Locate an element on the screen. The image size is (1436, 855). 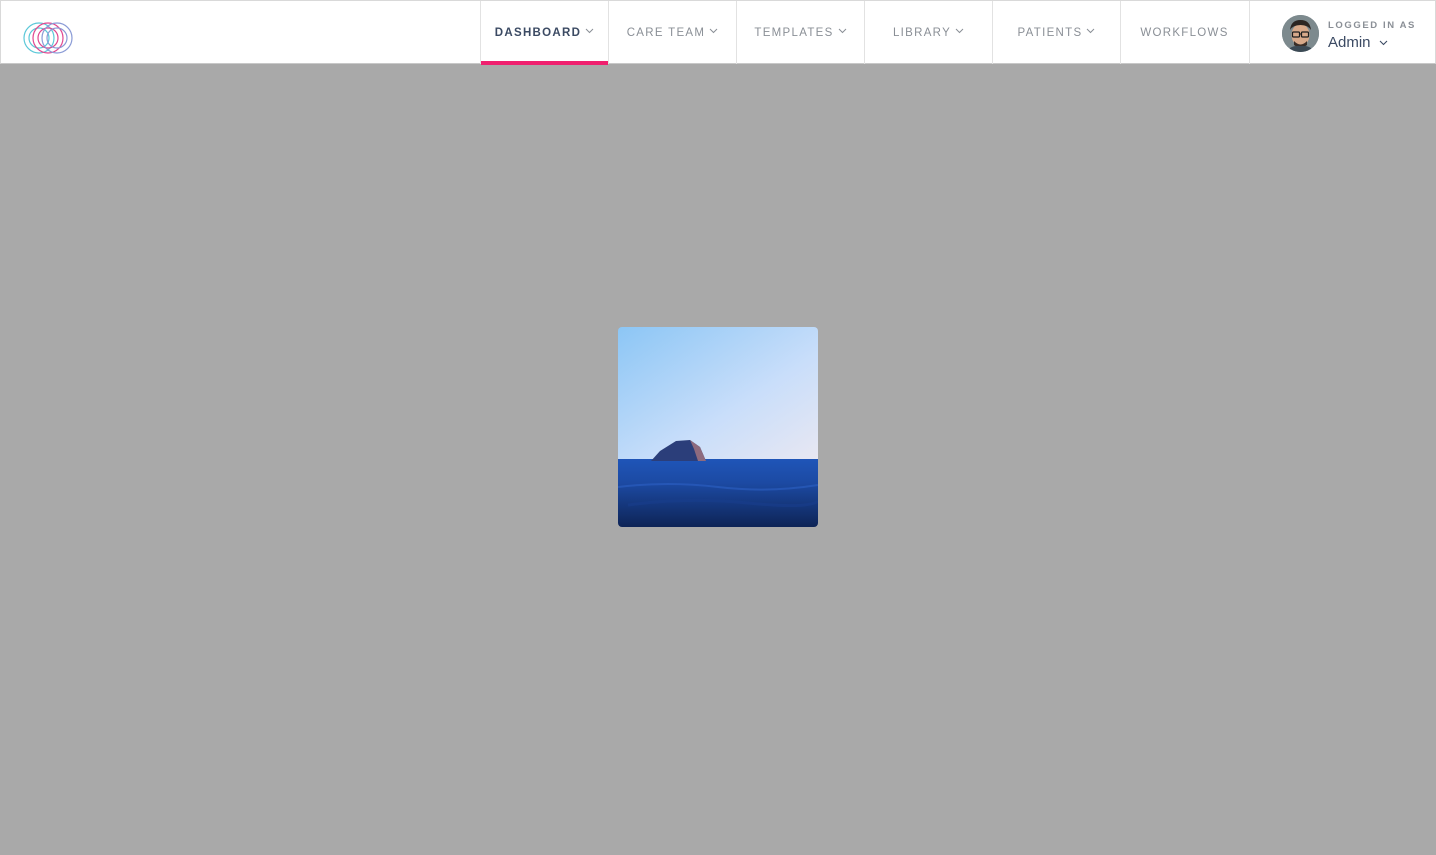
nav-item-care-team: CARE TEAM is located at coordinates (672, 32).